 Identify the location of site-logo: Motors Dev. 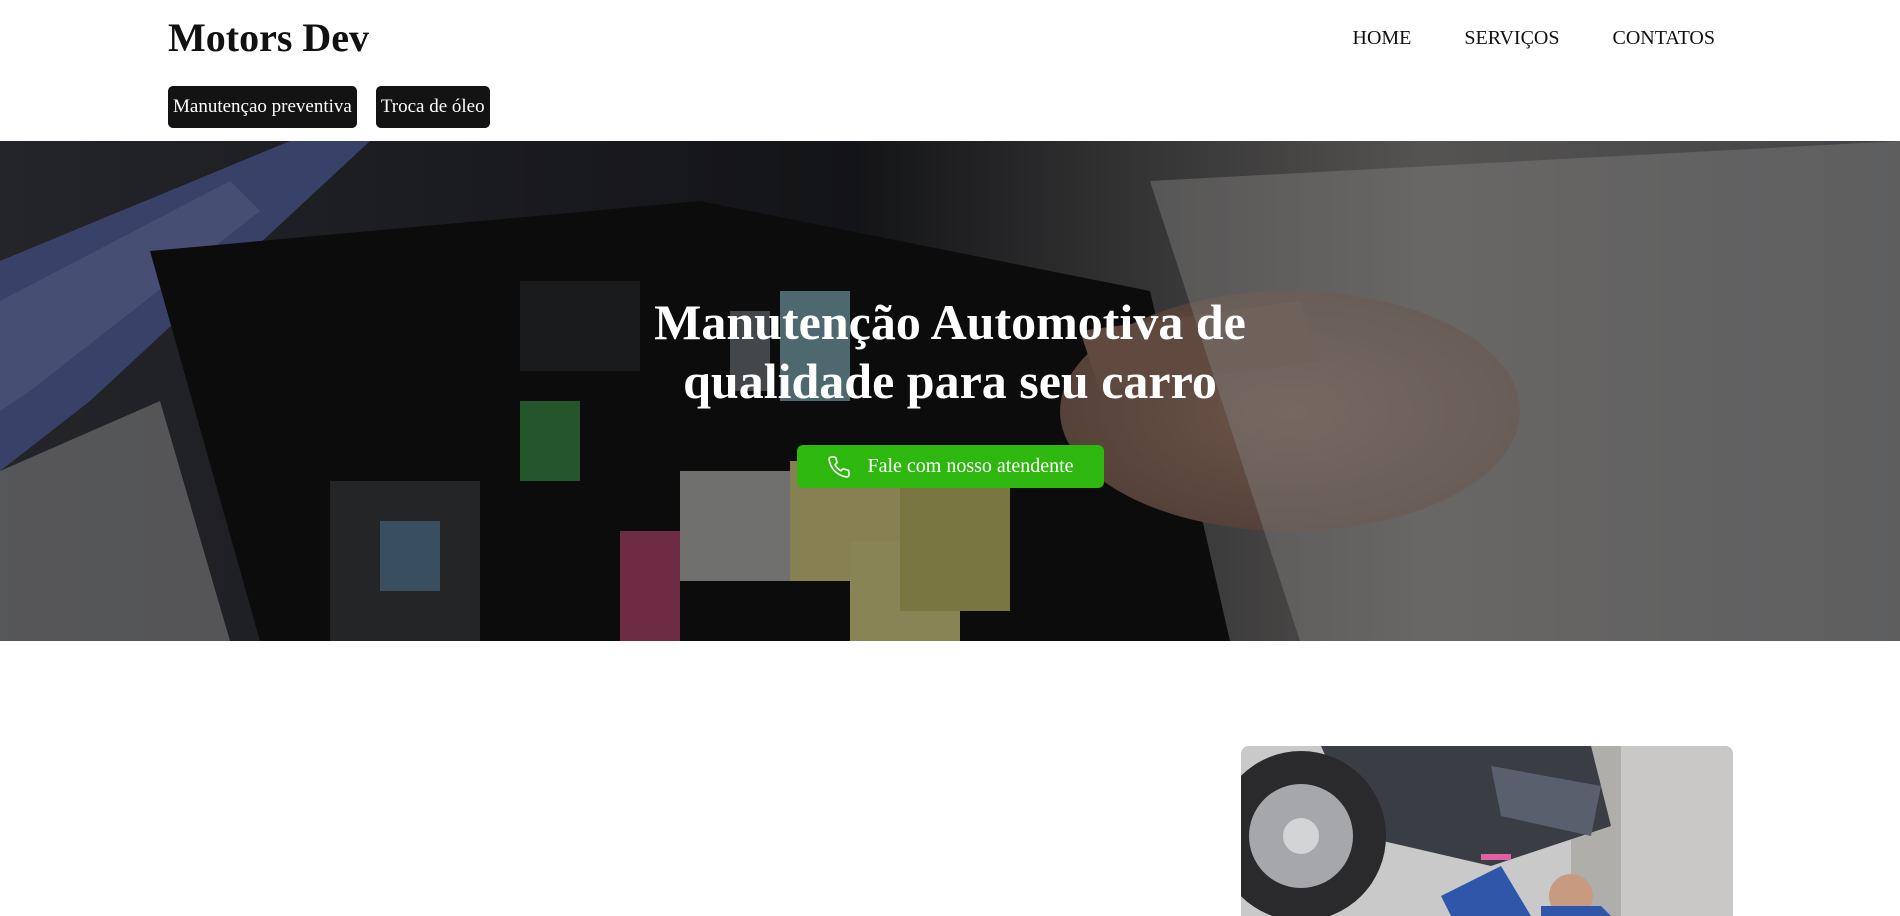
(268, 38).